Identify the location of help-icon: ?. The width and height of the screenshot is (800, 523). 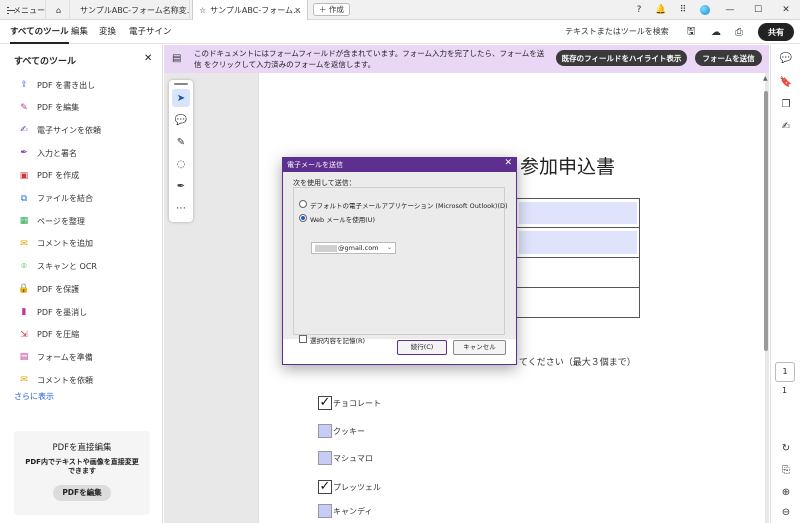
(639, 10).